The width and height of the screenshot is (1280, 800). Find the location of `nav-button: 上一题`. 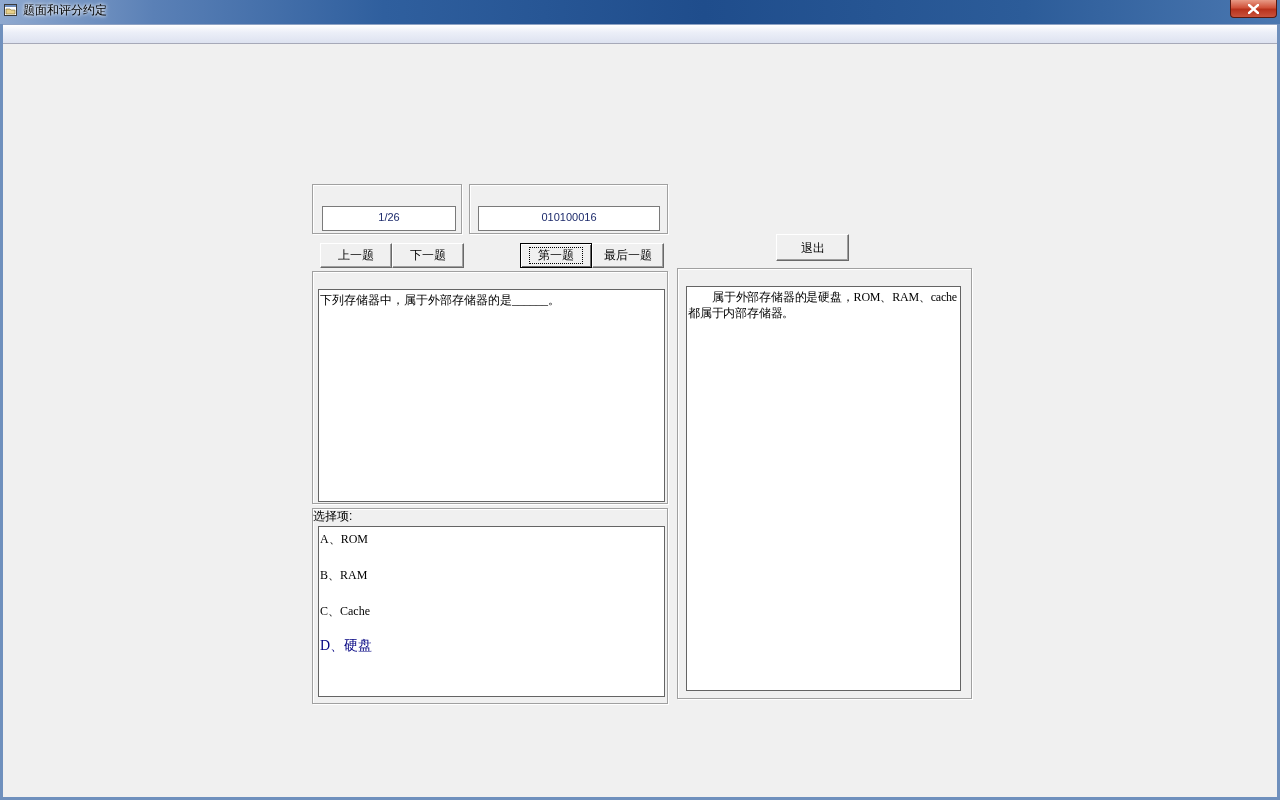

nav-button: 上一题 is located at coordinates (356, 255).